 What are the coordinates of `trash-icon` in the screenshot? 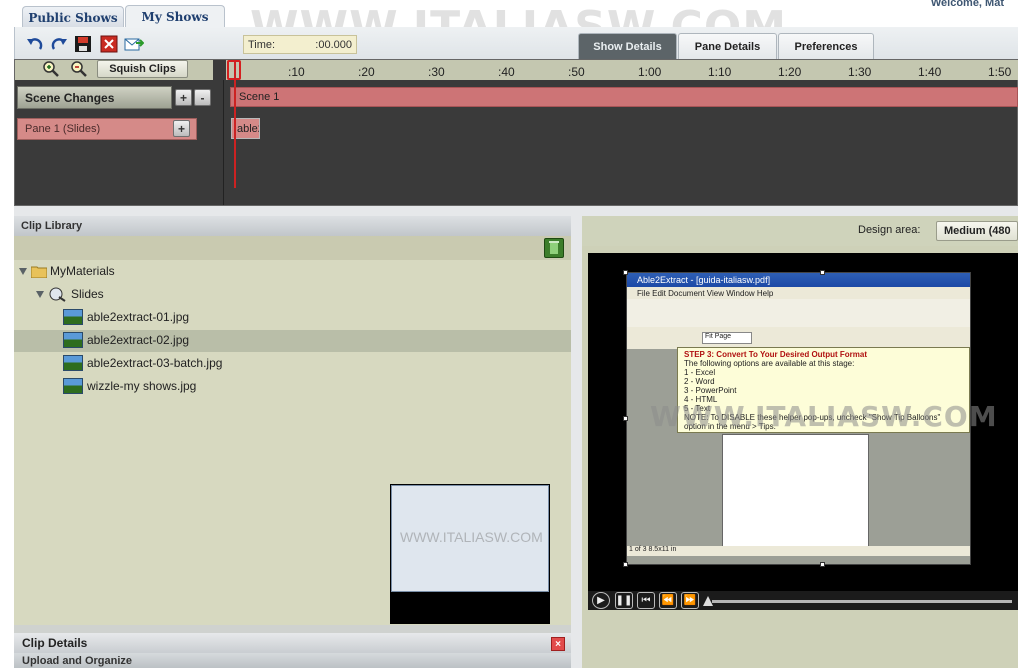 It's located at (554, 248).